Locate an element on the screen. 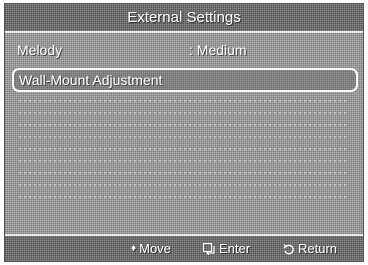  page-title: External Settings is located at coordinates (184, 17).